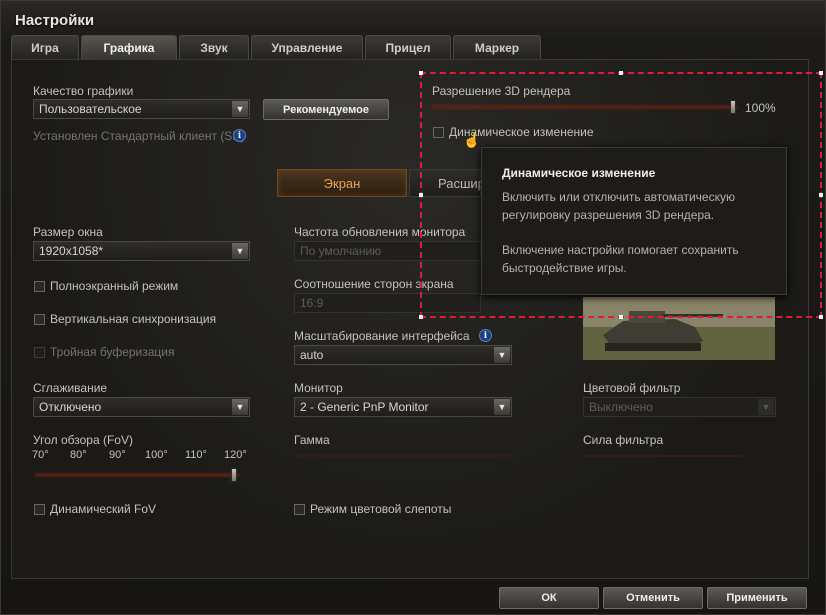  I want to click on apply-button: Применить, so click(757, 598).